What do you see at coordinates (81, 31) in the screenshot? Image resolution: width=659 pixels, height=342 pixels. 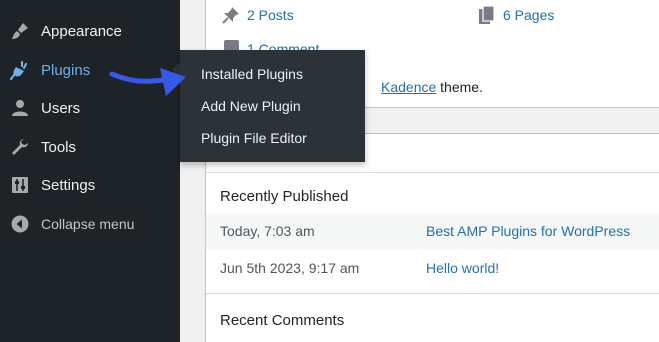 I see `menu-label-appearance: Appearance` at bounding box center [81, 31].